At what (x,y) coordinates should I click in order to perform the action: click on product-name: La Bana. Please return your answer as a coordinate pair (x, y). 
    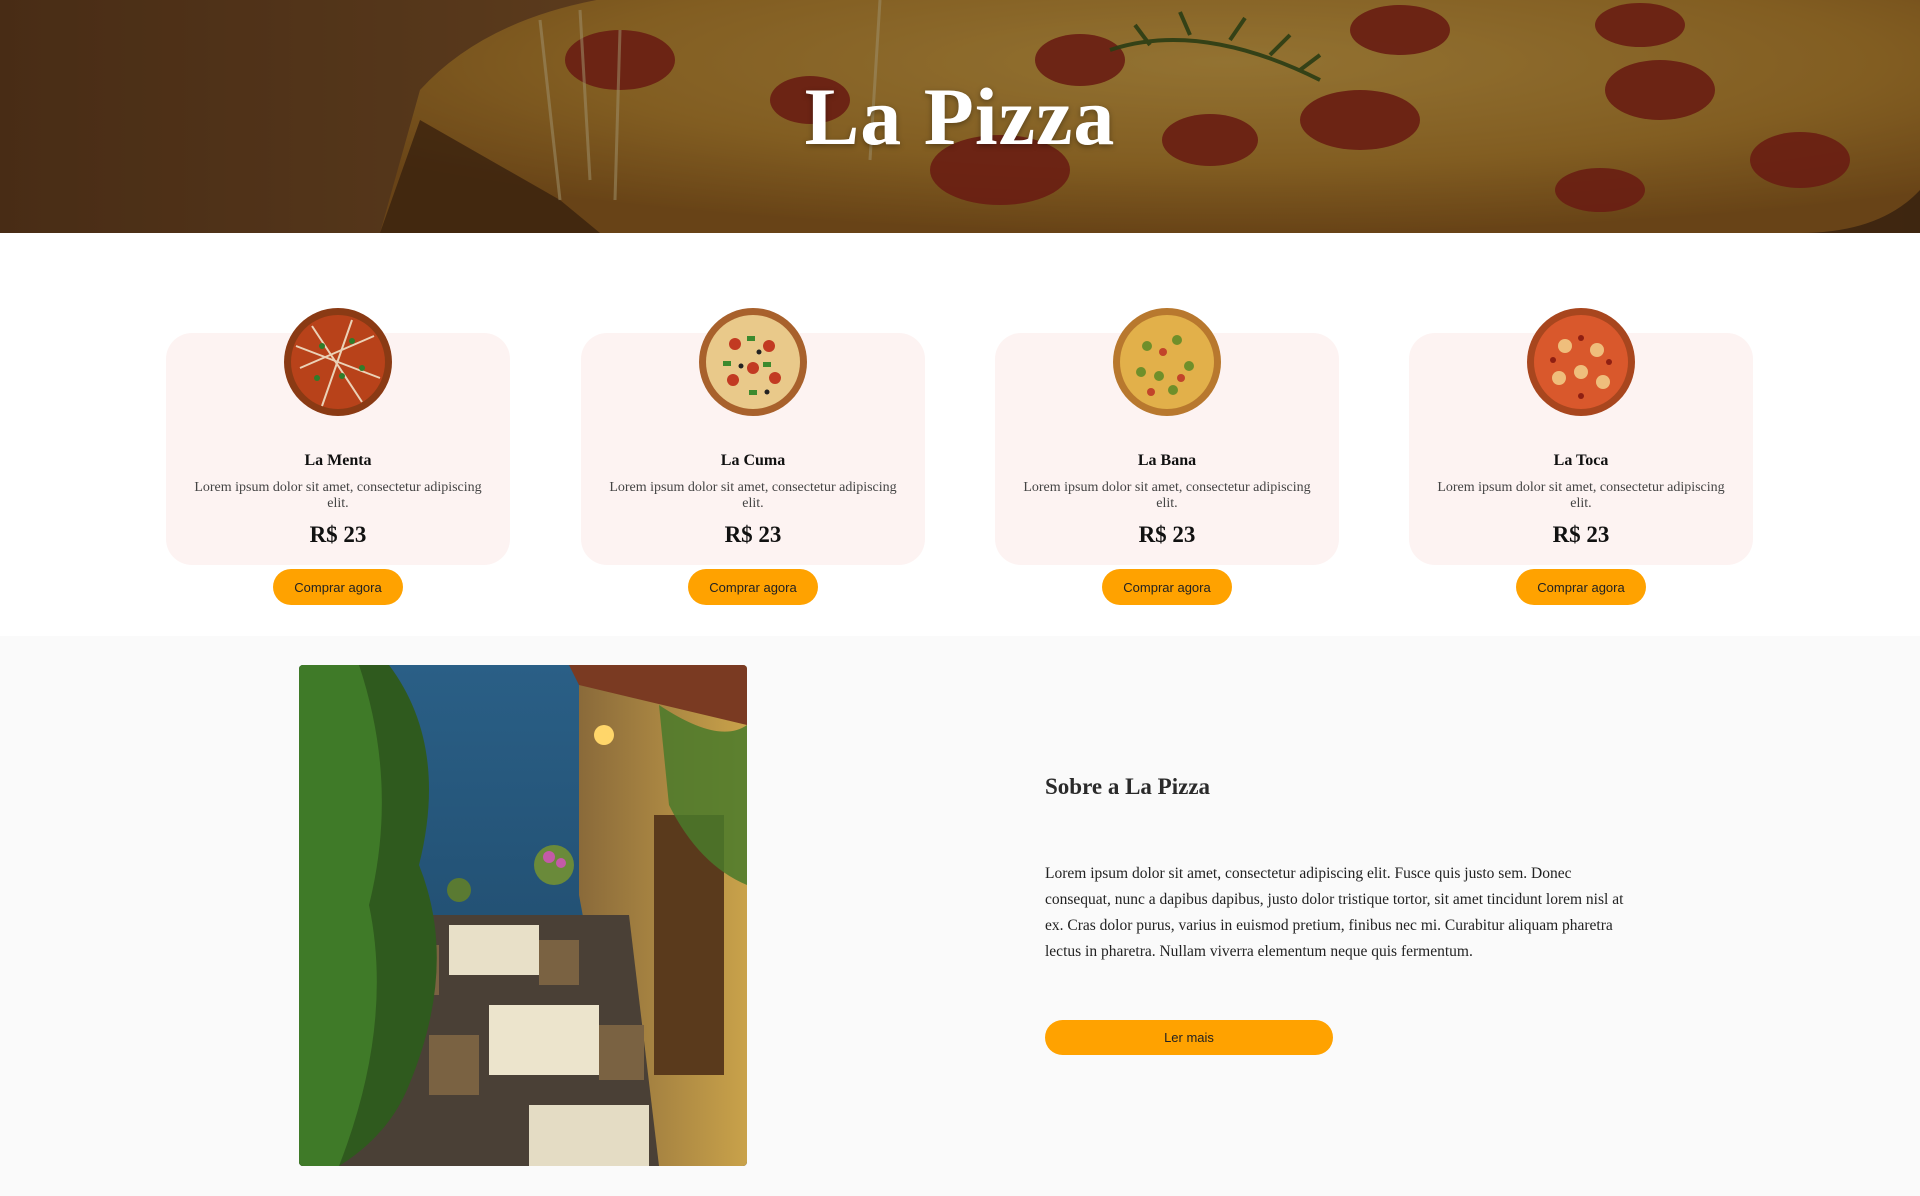
    Looking at the image, I should click on (1167, 460).